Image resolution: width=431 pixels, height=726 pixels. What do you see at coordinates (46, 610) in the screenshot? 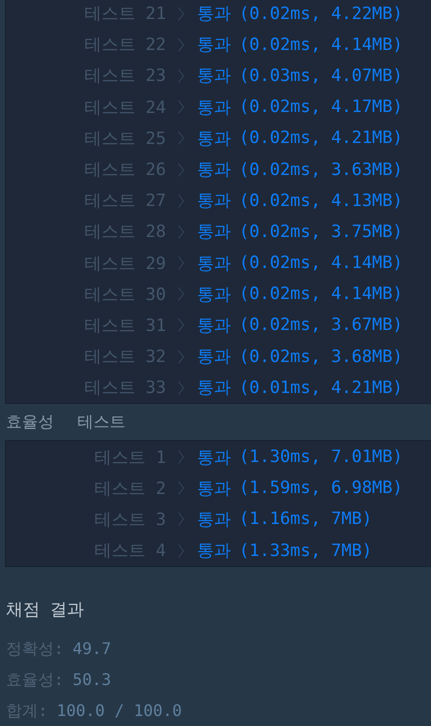
I see `grading-title: 채점 결과` at bounding box center [46, 610].